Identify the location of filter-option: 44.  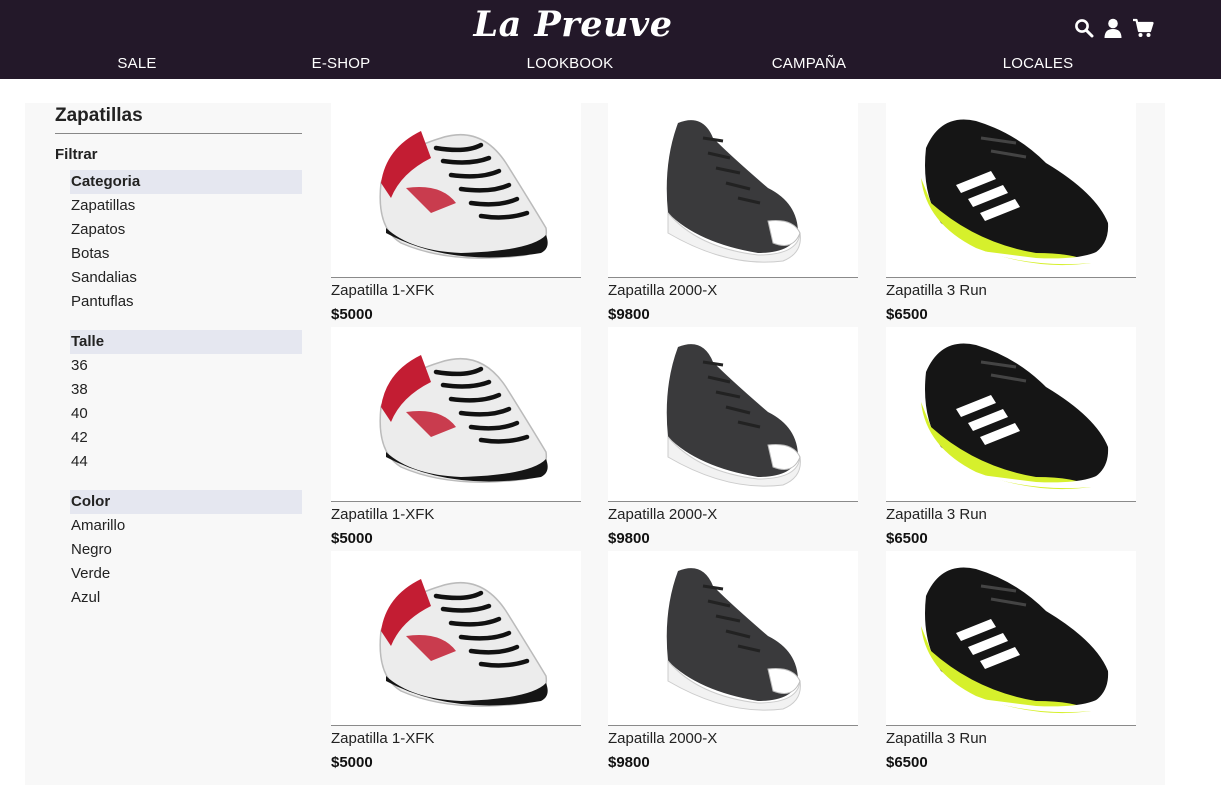
(186, 462).